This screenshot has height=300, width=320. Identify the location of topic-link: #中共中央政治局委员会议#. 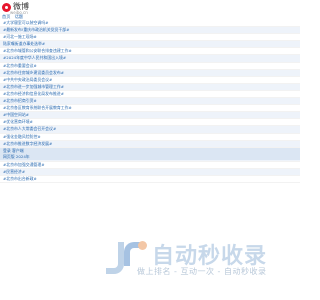
(150, 80).